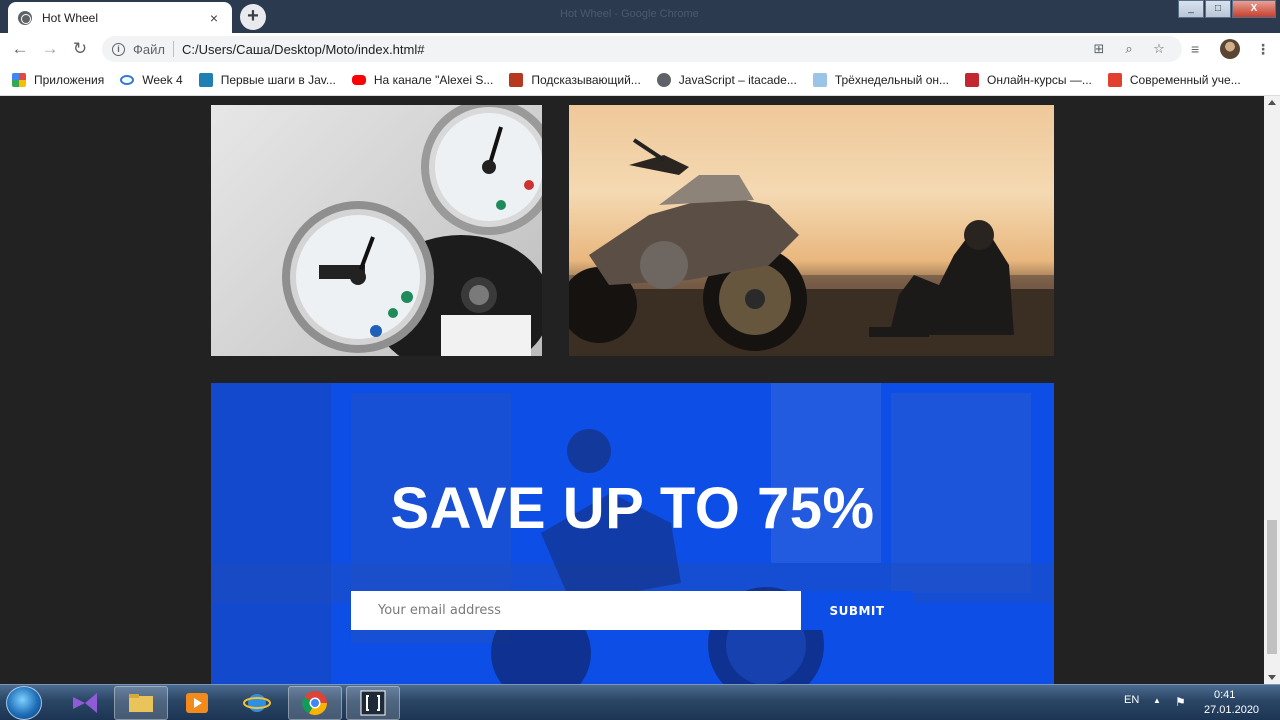 The image size is (1280, 720). I want to click on scroll-up-icon, so click(1272, 102).